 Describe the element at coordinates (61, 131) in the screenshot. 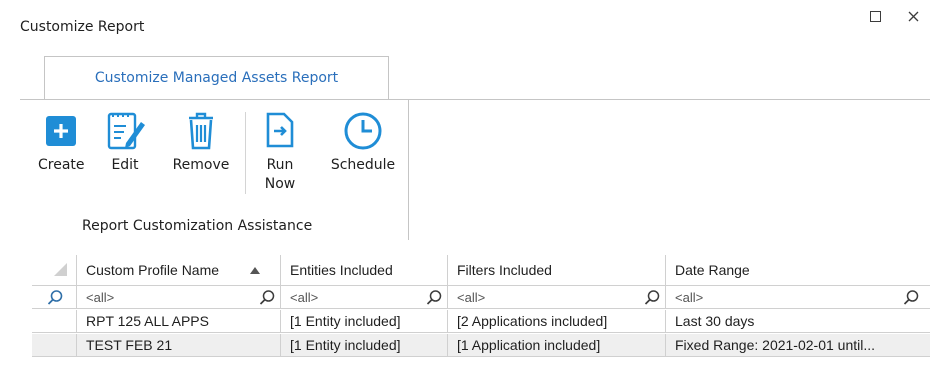

I see `plus-icon` at that location.